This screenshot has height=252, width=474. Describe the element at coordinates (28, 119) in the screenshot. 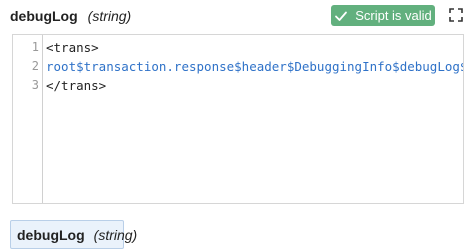

I see `line-number-gutter: 1 2 3` at that location.